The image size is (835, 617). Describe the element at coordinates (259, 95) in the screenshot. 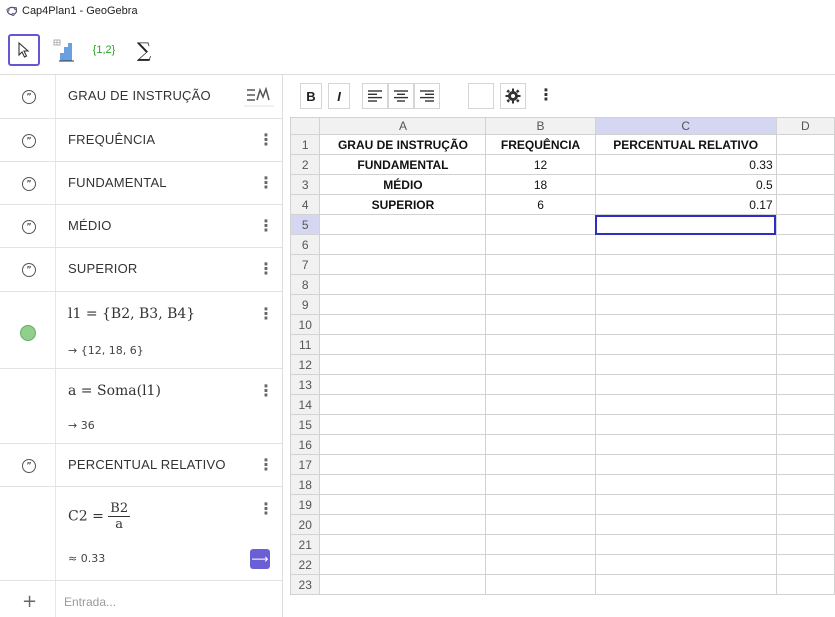

I see `algebra-description-toggle-icon` at that location.